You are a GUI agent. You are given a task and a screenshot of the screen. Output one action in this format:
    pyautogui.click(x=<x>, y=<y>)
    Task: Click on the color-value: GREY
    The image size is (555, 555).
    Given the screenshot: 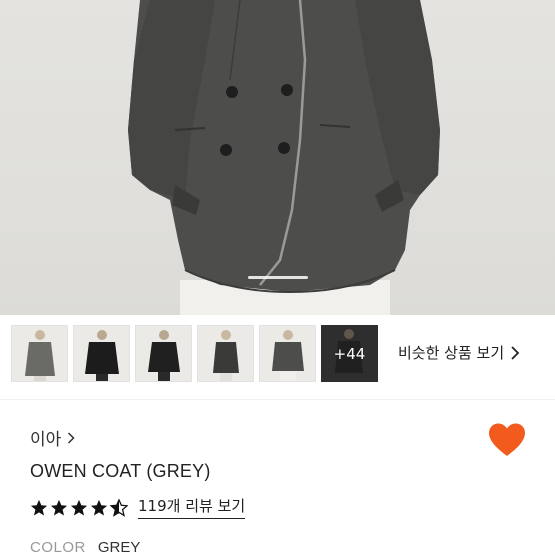 What is the action you would take?
    pyautogui.click(x=119, y=547)
    